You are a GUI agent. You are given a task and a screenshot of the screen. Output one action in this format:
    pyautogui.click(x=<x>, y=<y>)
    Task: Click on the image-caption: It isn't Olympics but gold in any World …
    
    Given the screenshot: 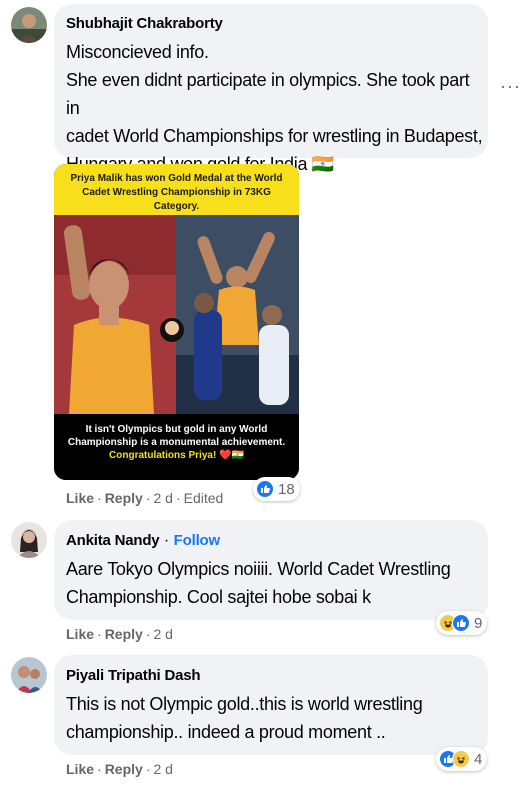 What is the action you would take?
    pyautogui.click(x=176, y=447)
    